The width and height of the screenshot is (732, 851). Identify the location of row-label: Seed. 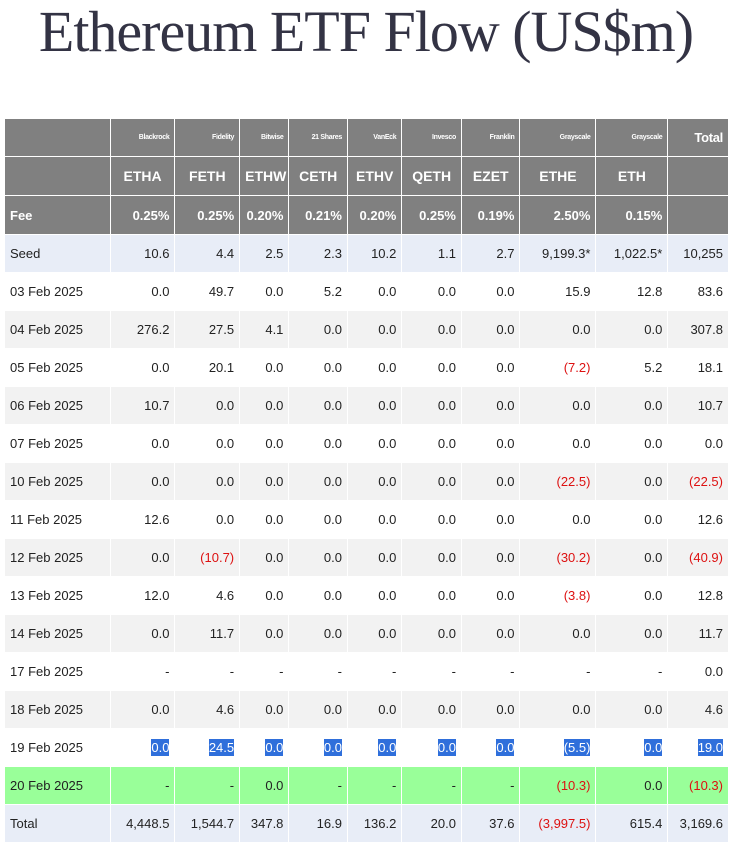
(57, 253).